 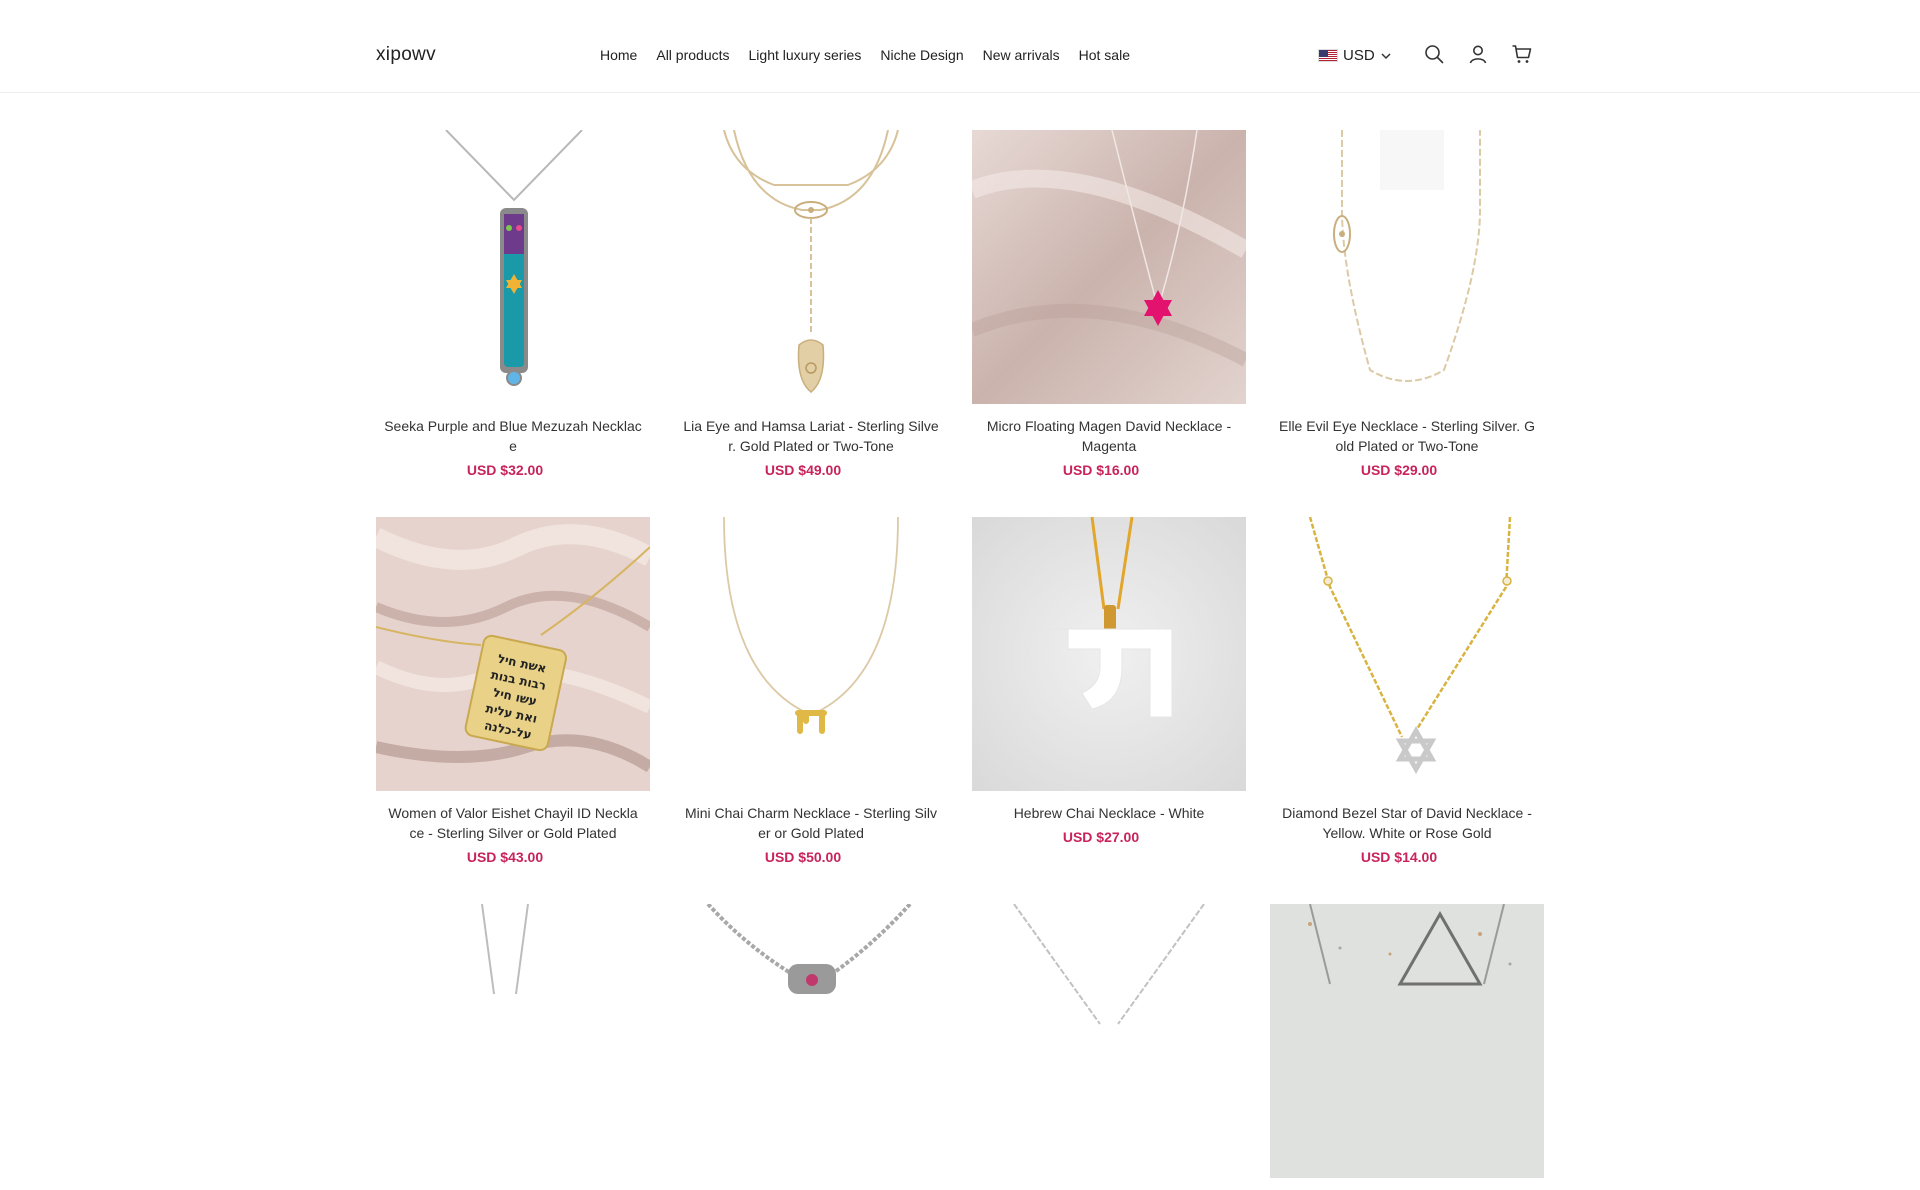 What do you see at coordinates (406, 55) in the screenshot?
I see `brand-logo: xipowv` at bounding box center [406, 55].